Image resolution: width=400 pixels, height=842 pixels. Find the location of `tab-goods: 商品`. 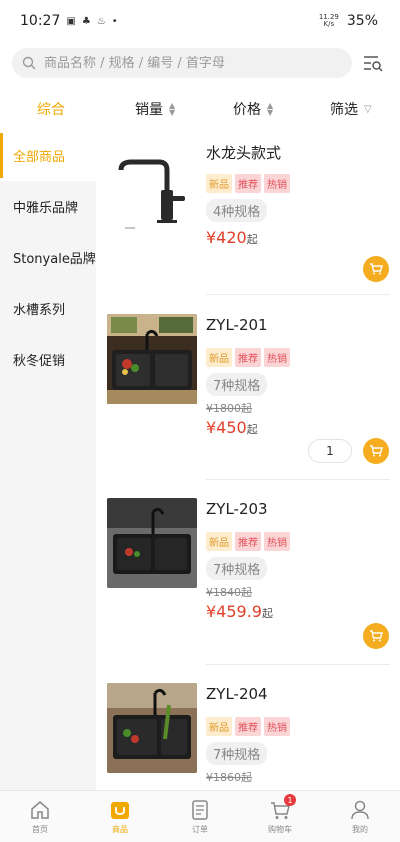

tab-goods: 商品 is located at coordinates (120, 816).